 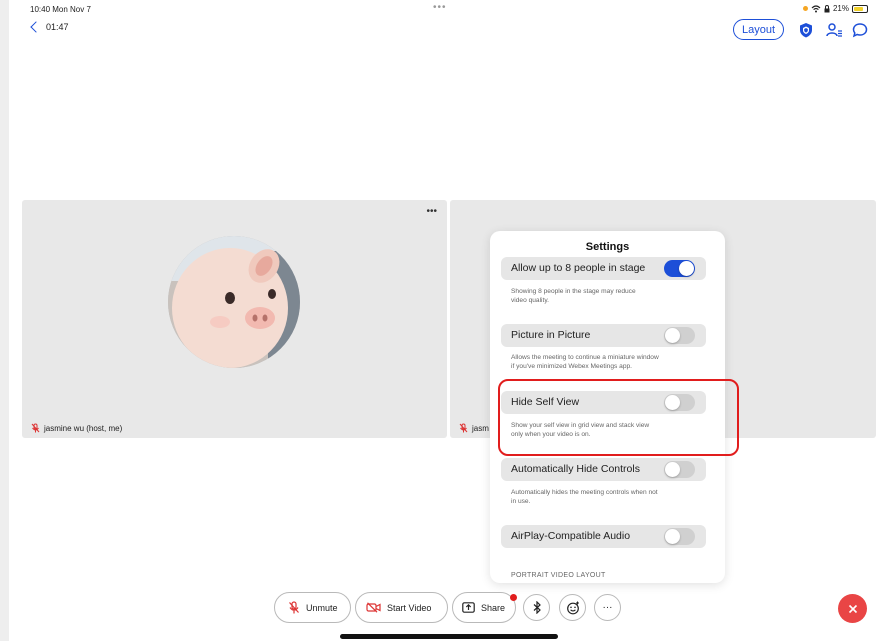 I want to click on start-video-button: Start Video, so click(x=401, y=607).